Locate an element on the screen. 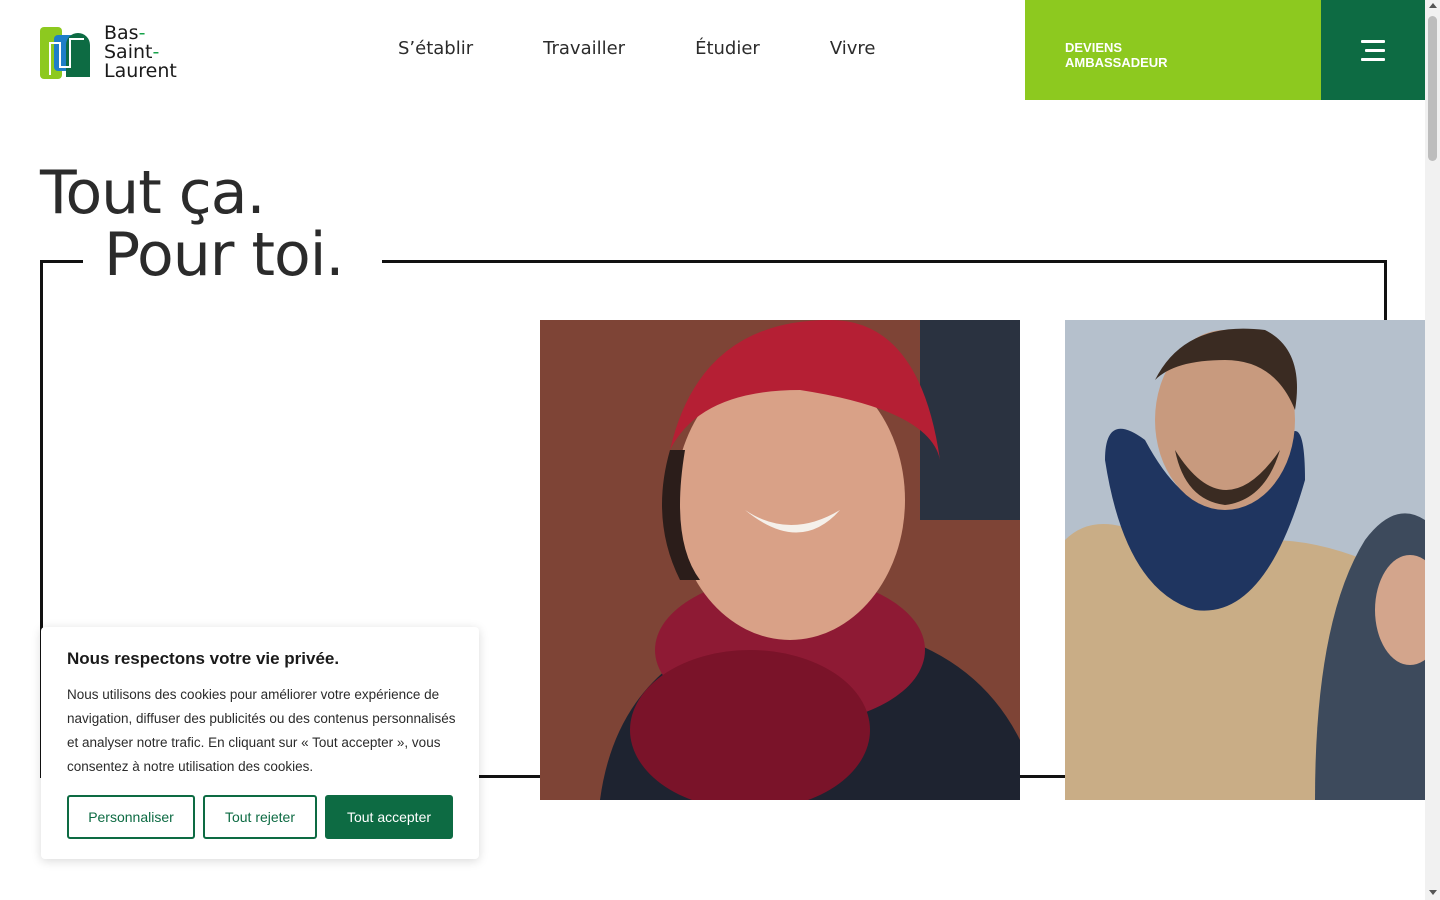 This screenshot has width=1440, height=900. nav-item-setablir: S’établir is located at coordinates (435, 48).